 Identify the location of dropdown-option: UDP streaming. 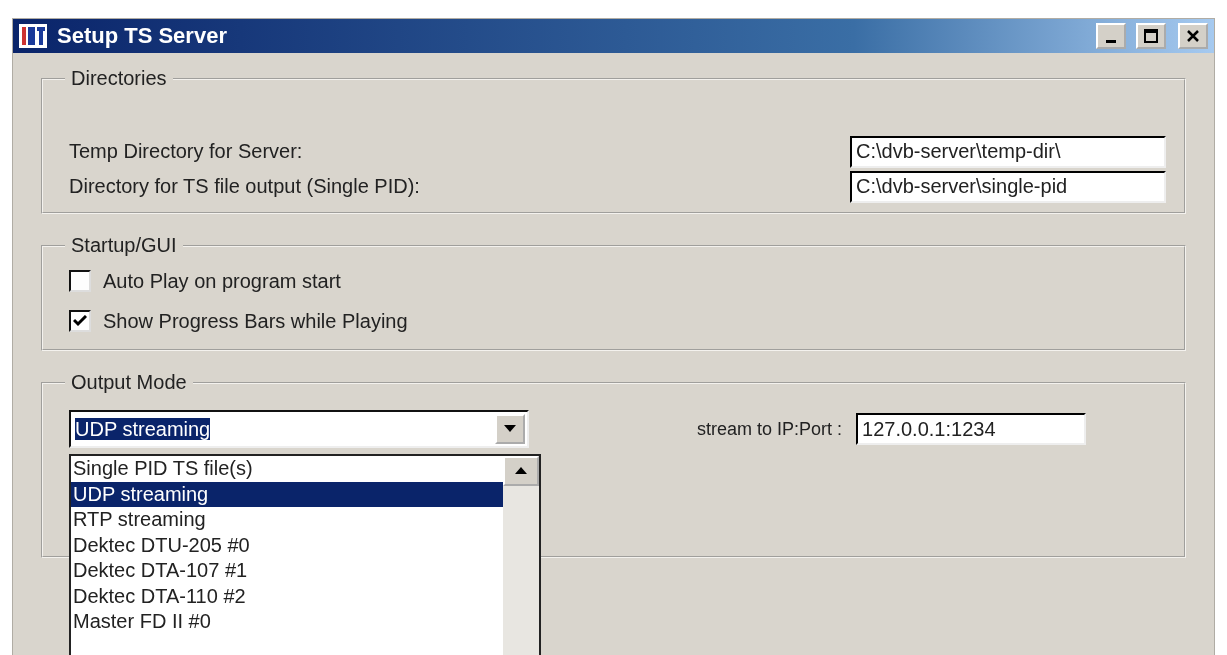
(287, 494).